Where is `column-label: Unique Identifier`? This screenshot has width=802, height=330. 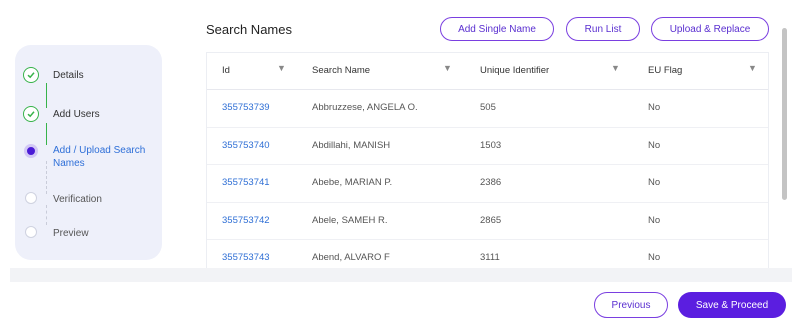 column-label: Unique Identifier is located at coordinates (515, 70).